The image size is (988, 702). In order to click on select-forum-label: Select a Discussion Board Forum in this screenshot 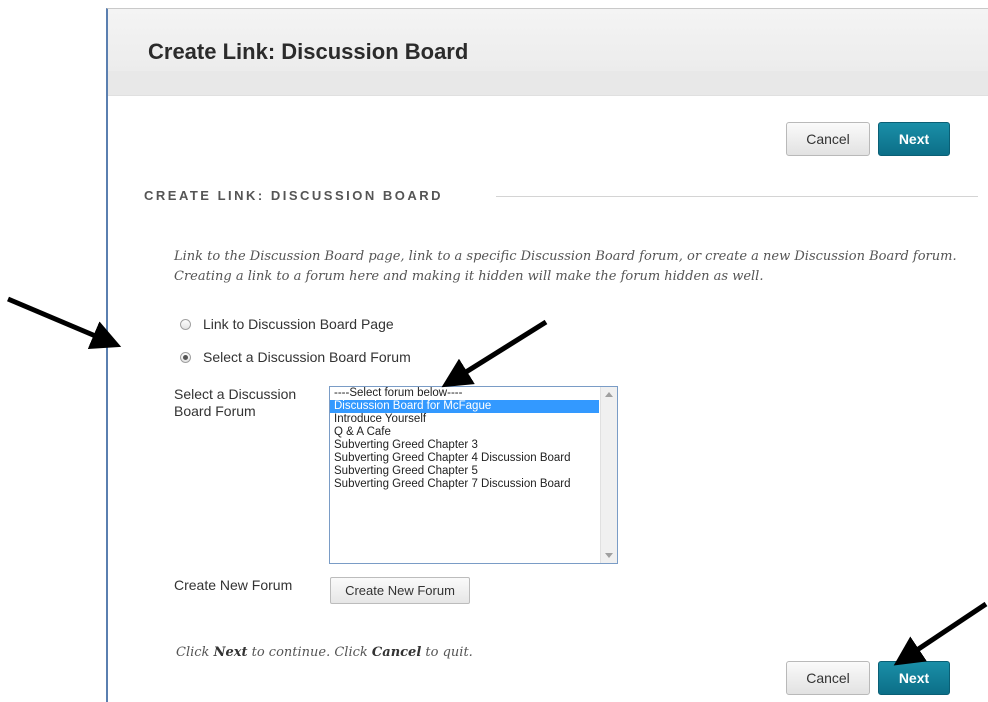, I will do `click(235, 402)`.